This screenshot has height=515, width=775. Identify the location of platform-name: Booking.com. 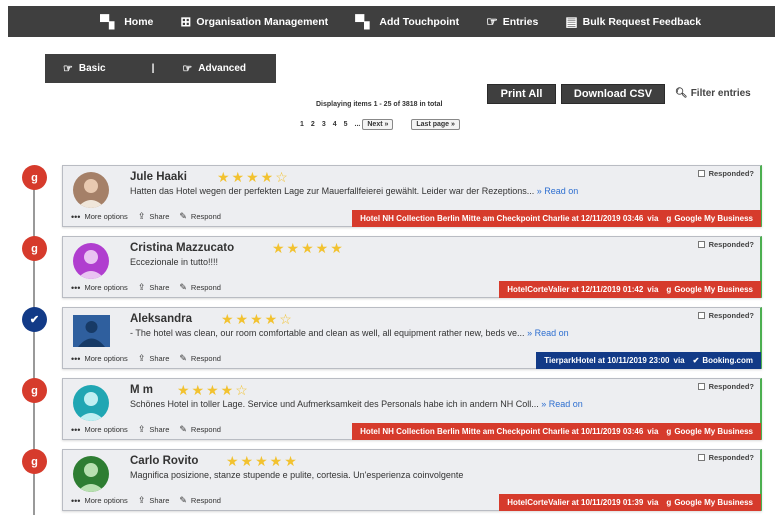
(727, 360).